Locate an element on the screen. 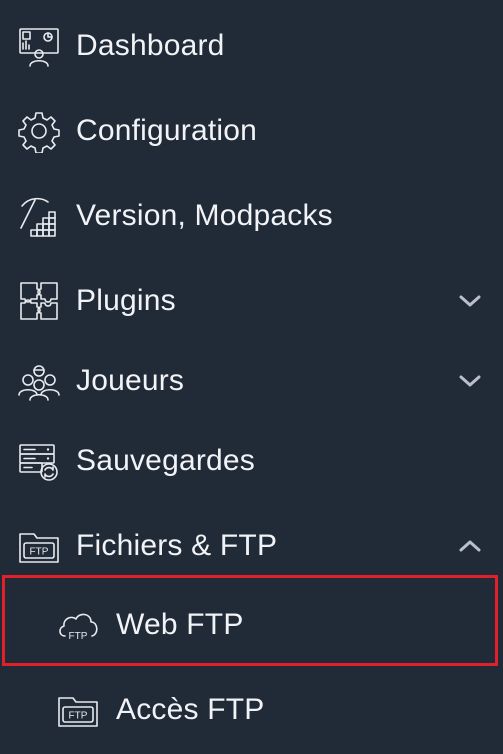 Image resolution: width=503 pixels, height=754 pixels. submenu-item-acces-ftp: FTP Accès FTP is located at coordinates (251, 710).